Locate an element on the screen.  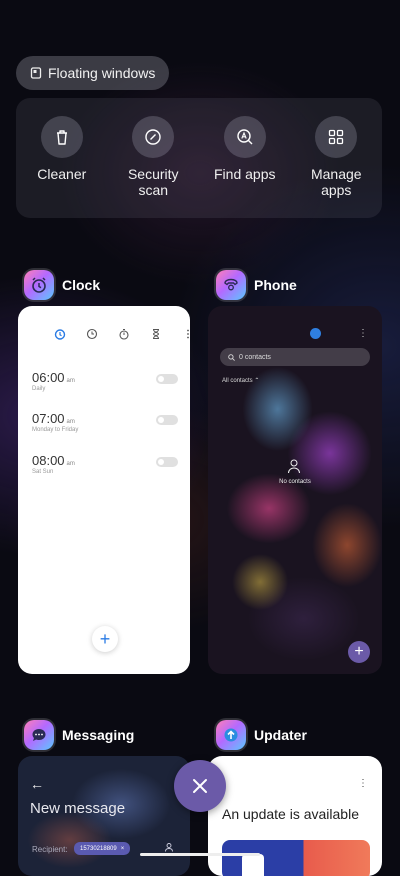
messaging-app-icon is located at coordinates (39, 735).